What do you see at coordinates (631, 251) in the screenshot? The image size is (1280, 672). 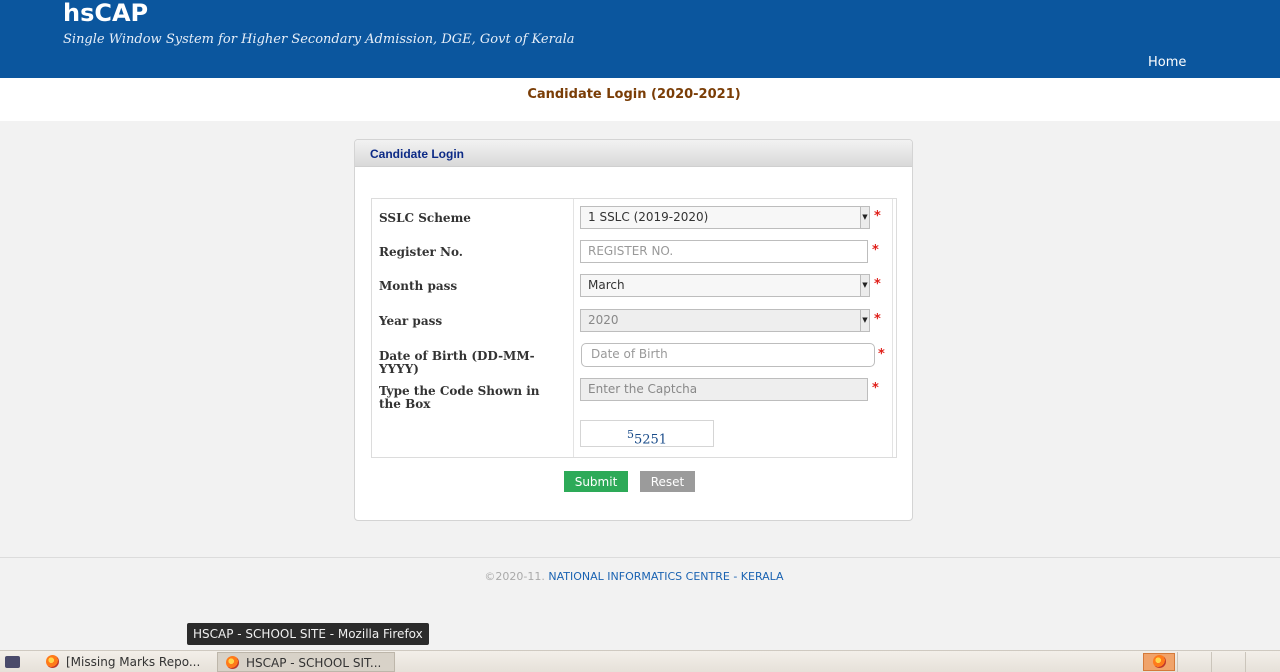 I see `register-no-placeholder: REGISTER NO.` at bounding box center [631, 251].